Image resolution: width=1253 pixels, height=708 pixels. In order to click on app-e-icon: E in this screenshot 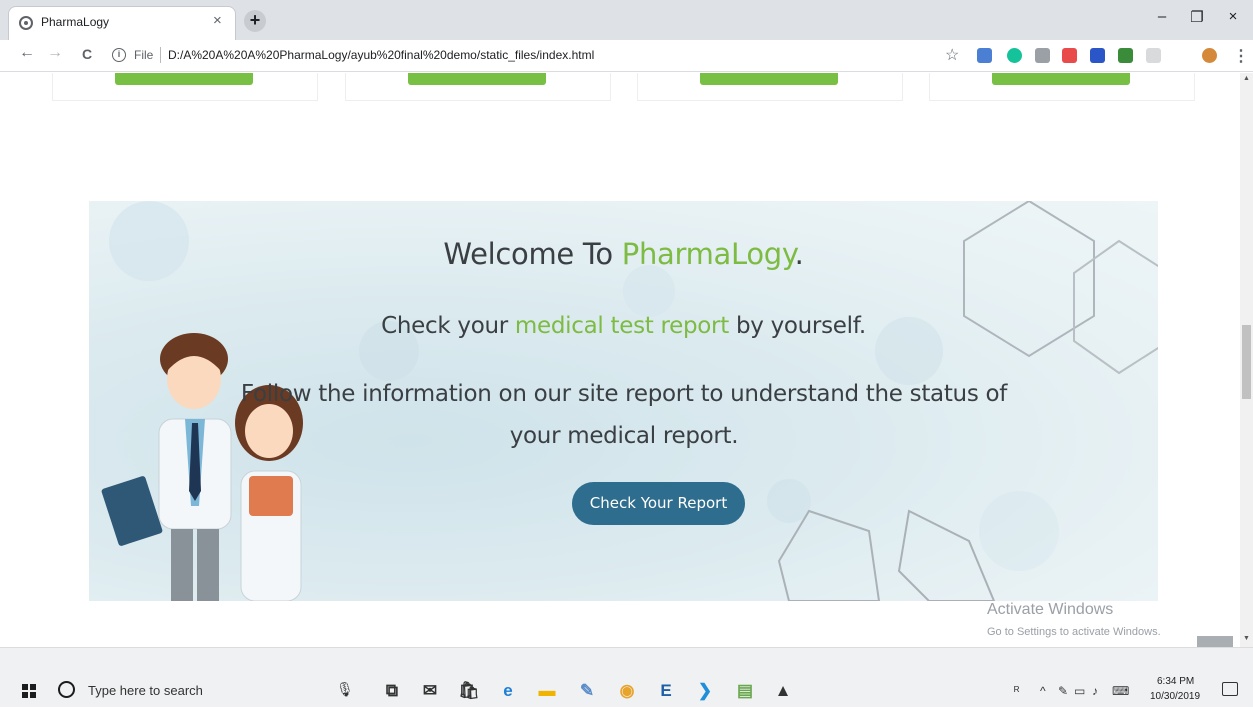, I will do `click(666, 691)`.